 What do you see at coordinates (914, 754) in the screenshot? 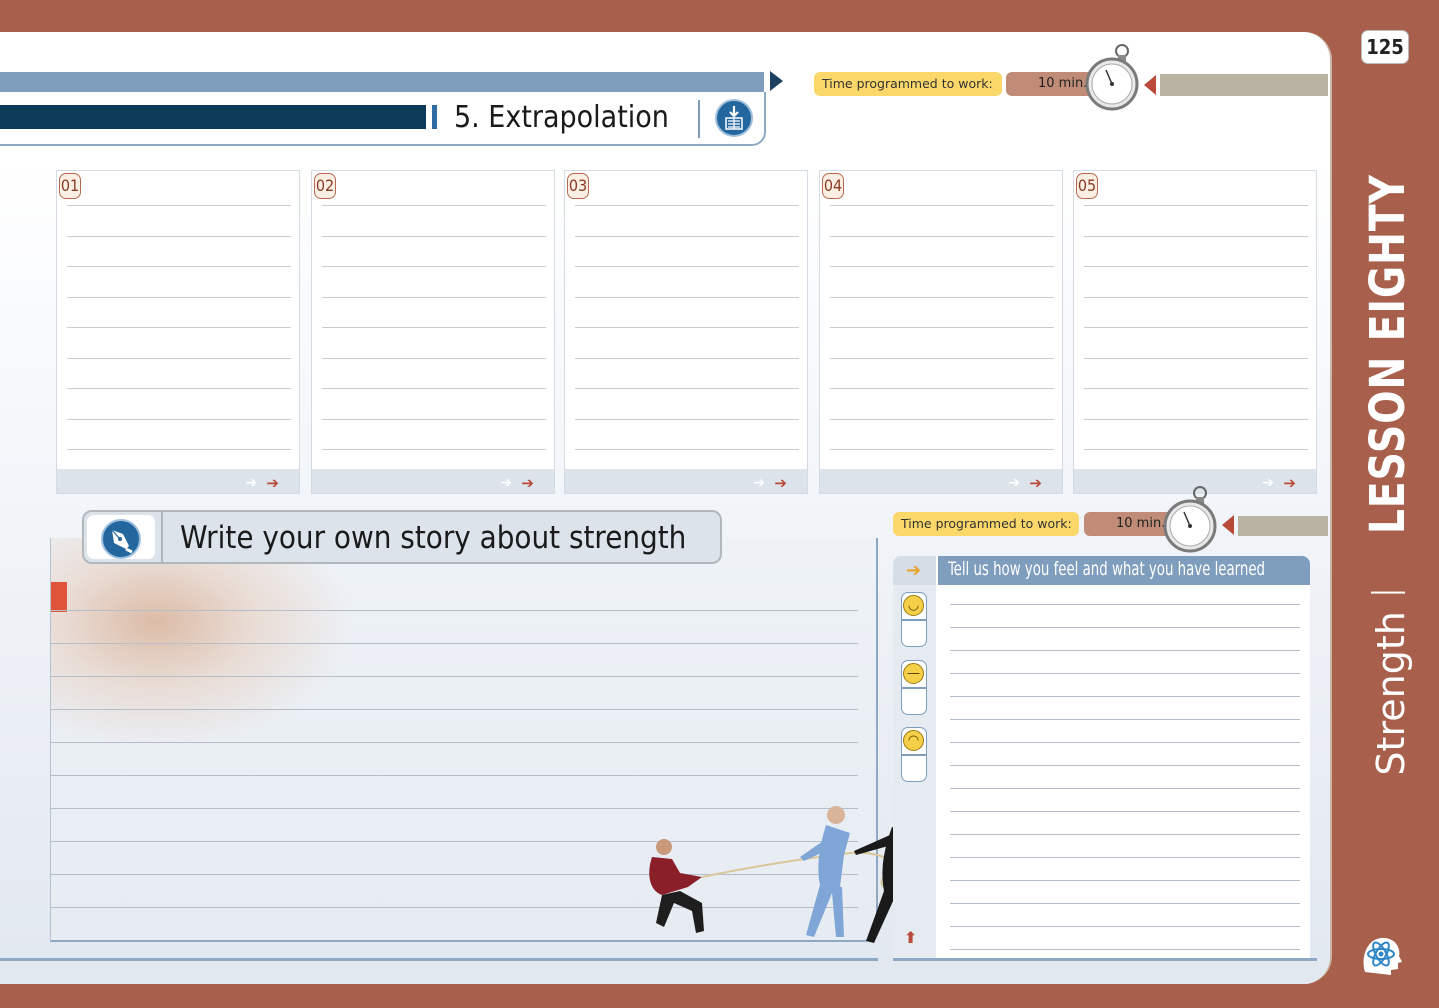
I see `sad-face-checkbox: ◠` at bounding box center [914, 754].